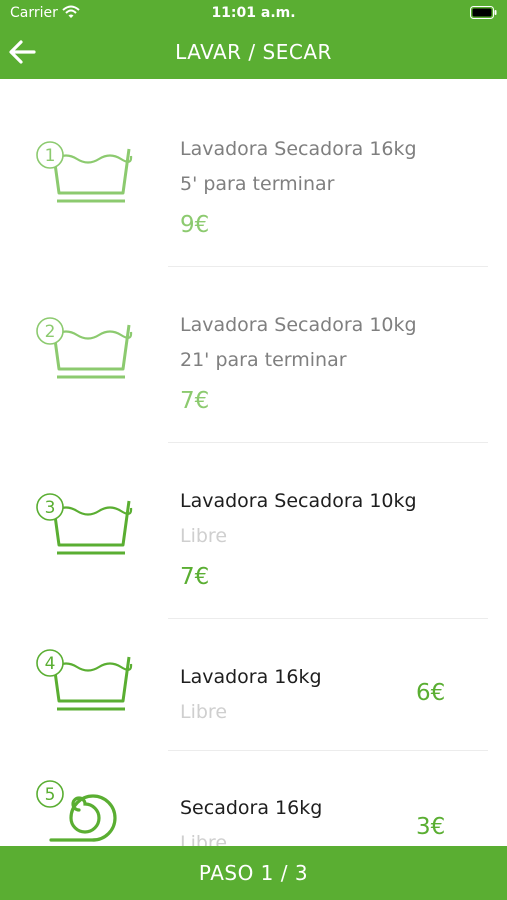 The width and height of the screenshot is (507, 900). Describe the element at coordinates (251, 808) in the screenshot. I see `machine-name: Secadora 16kg` at that location.